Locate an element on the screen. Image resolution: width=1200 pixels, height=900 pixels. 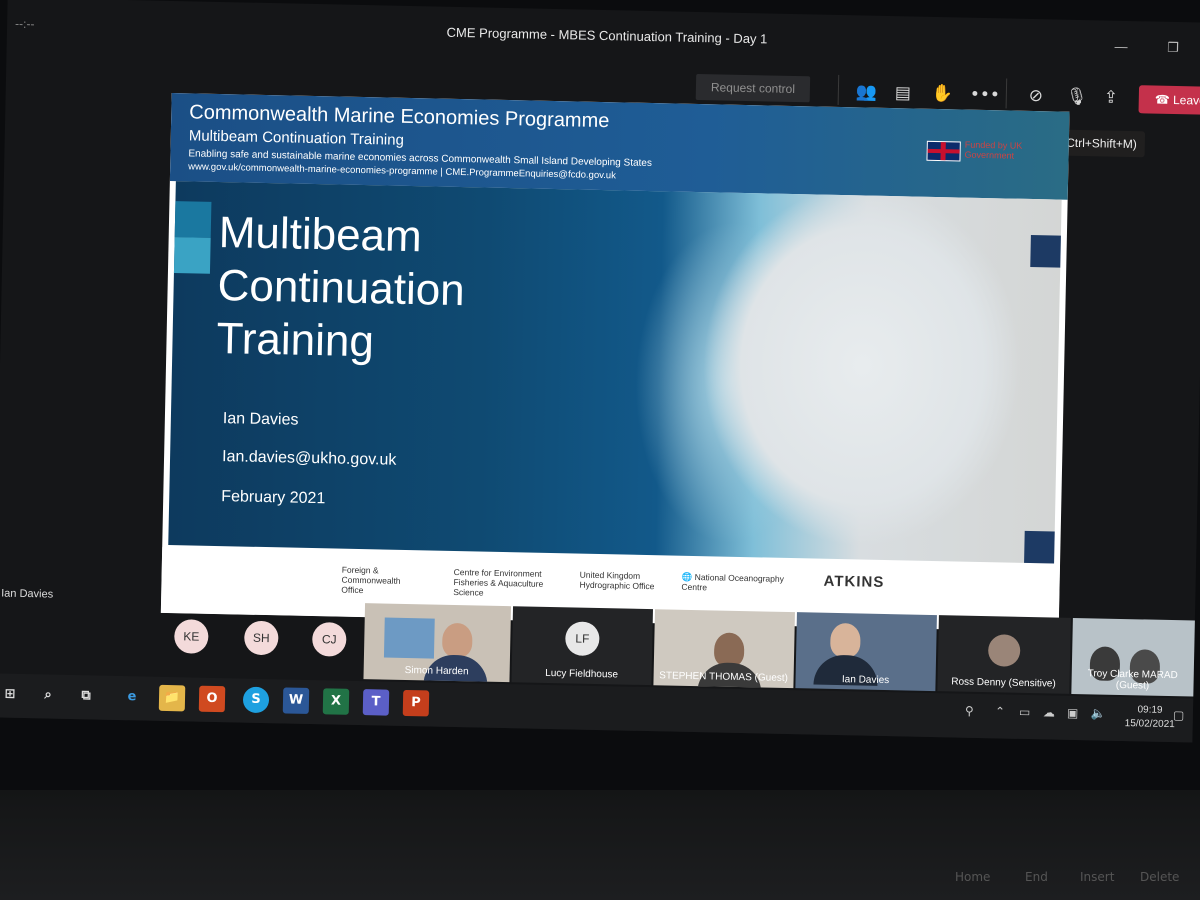
volume-icon: 🔈 is located at coordinates (1098, 713).